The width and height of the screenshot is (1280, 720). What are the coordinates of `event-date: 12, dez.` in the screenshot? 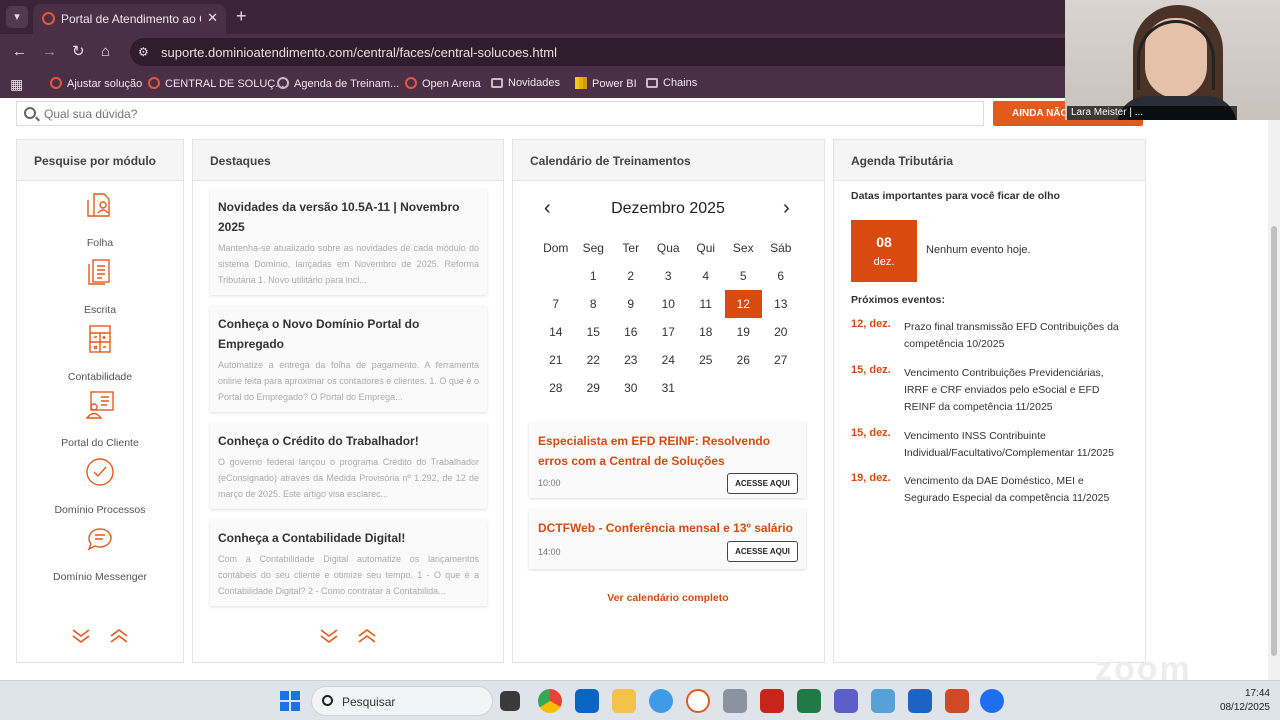 It's located at (871, 324).